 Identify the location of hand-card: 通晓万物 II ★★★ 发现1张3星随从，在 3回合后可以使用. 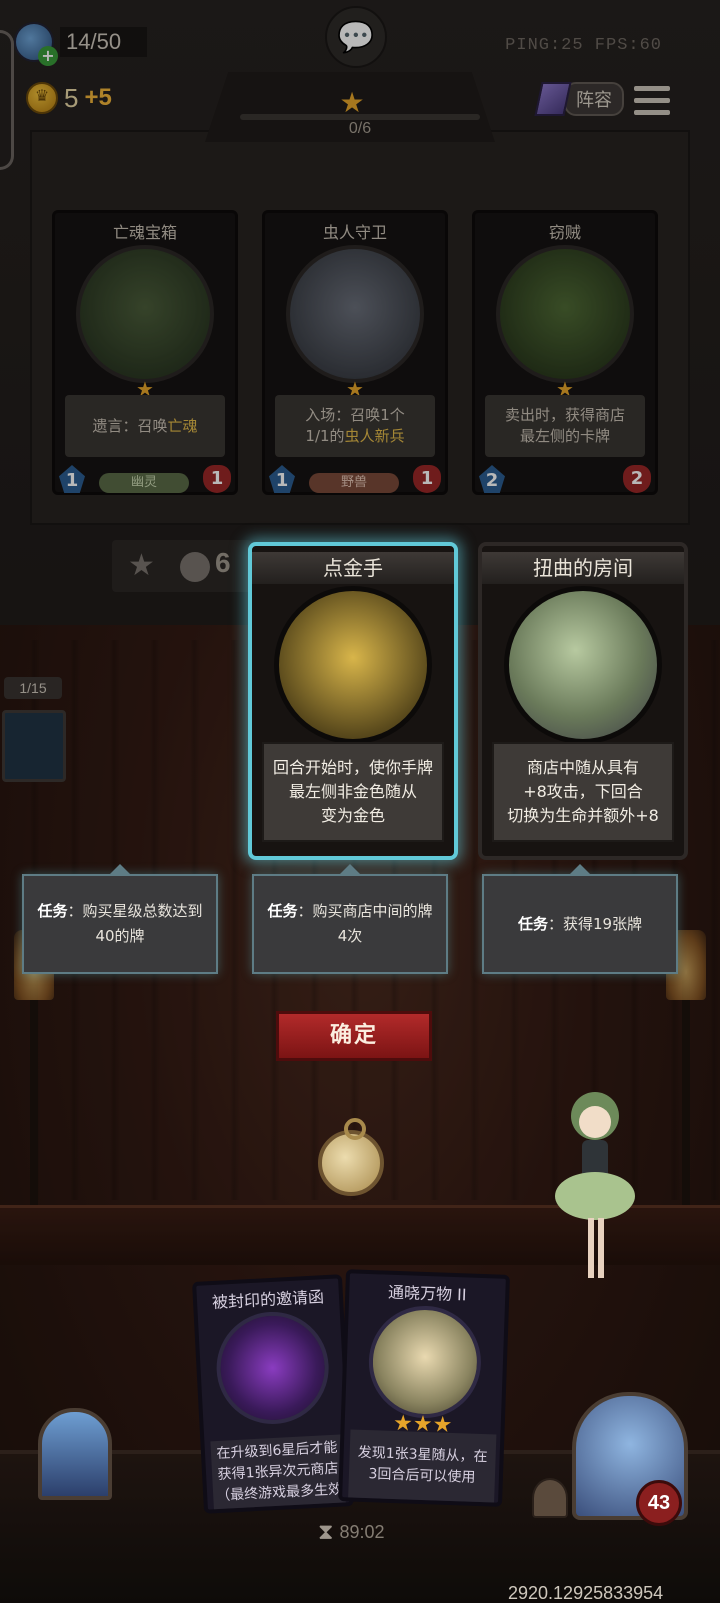
(424, 1388).